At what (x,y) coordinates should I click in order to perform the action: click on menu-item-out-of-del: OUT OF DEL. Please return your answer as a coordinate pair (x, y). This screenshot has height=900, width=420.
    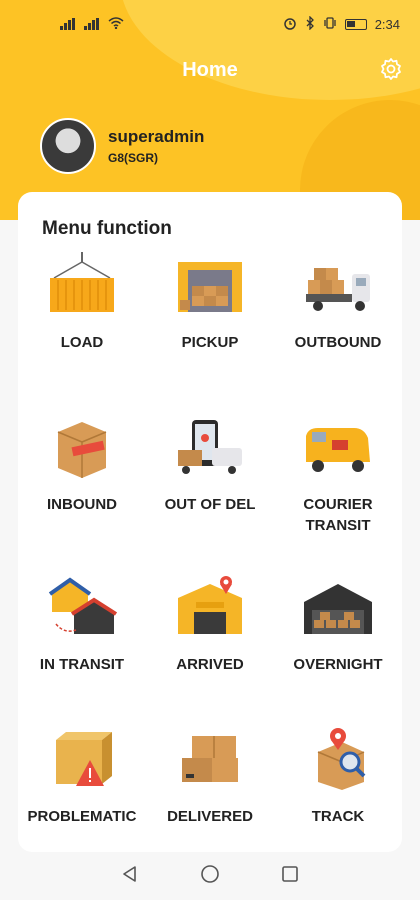
    Looking at the image, I should click on (210, 464).